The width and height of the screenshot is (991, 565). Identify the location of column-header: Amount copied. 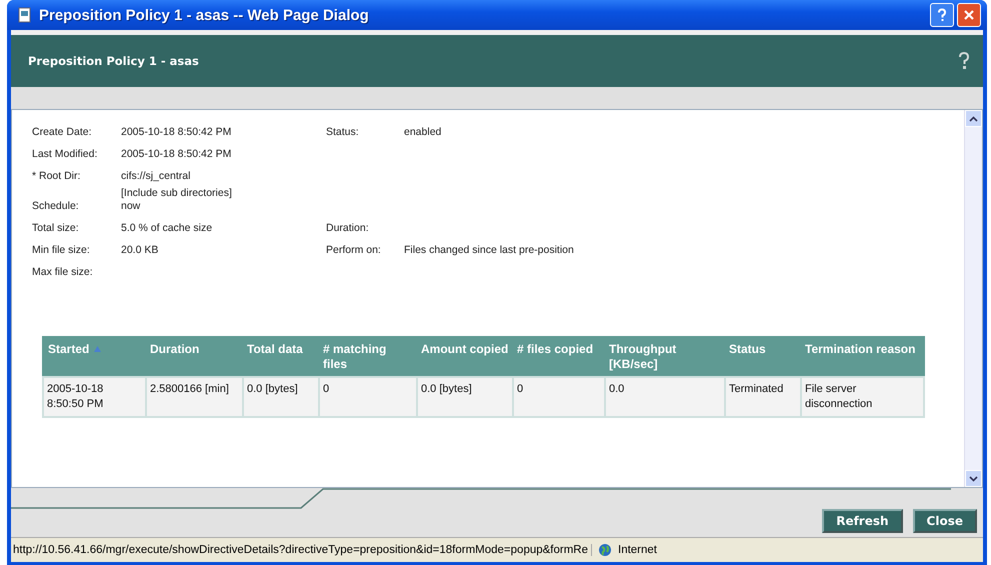
(465, 357).